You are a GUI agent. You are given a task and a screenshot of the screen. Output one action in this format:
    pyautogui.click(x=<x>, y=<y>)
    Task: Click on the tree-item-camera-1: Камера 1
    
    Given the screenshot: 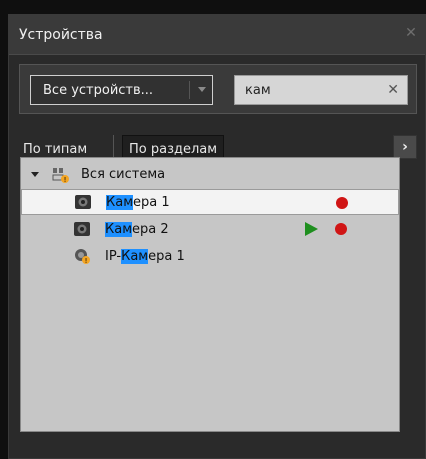 What is the action you would take?
    pyautogui.click(x=210, y=202)
    